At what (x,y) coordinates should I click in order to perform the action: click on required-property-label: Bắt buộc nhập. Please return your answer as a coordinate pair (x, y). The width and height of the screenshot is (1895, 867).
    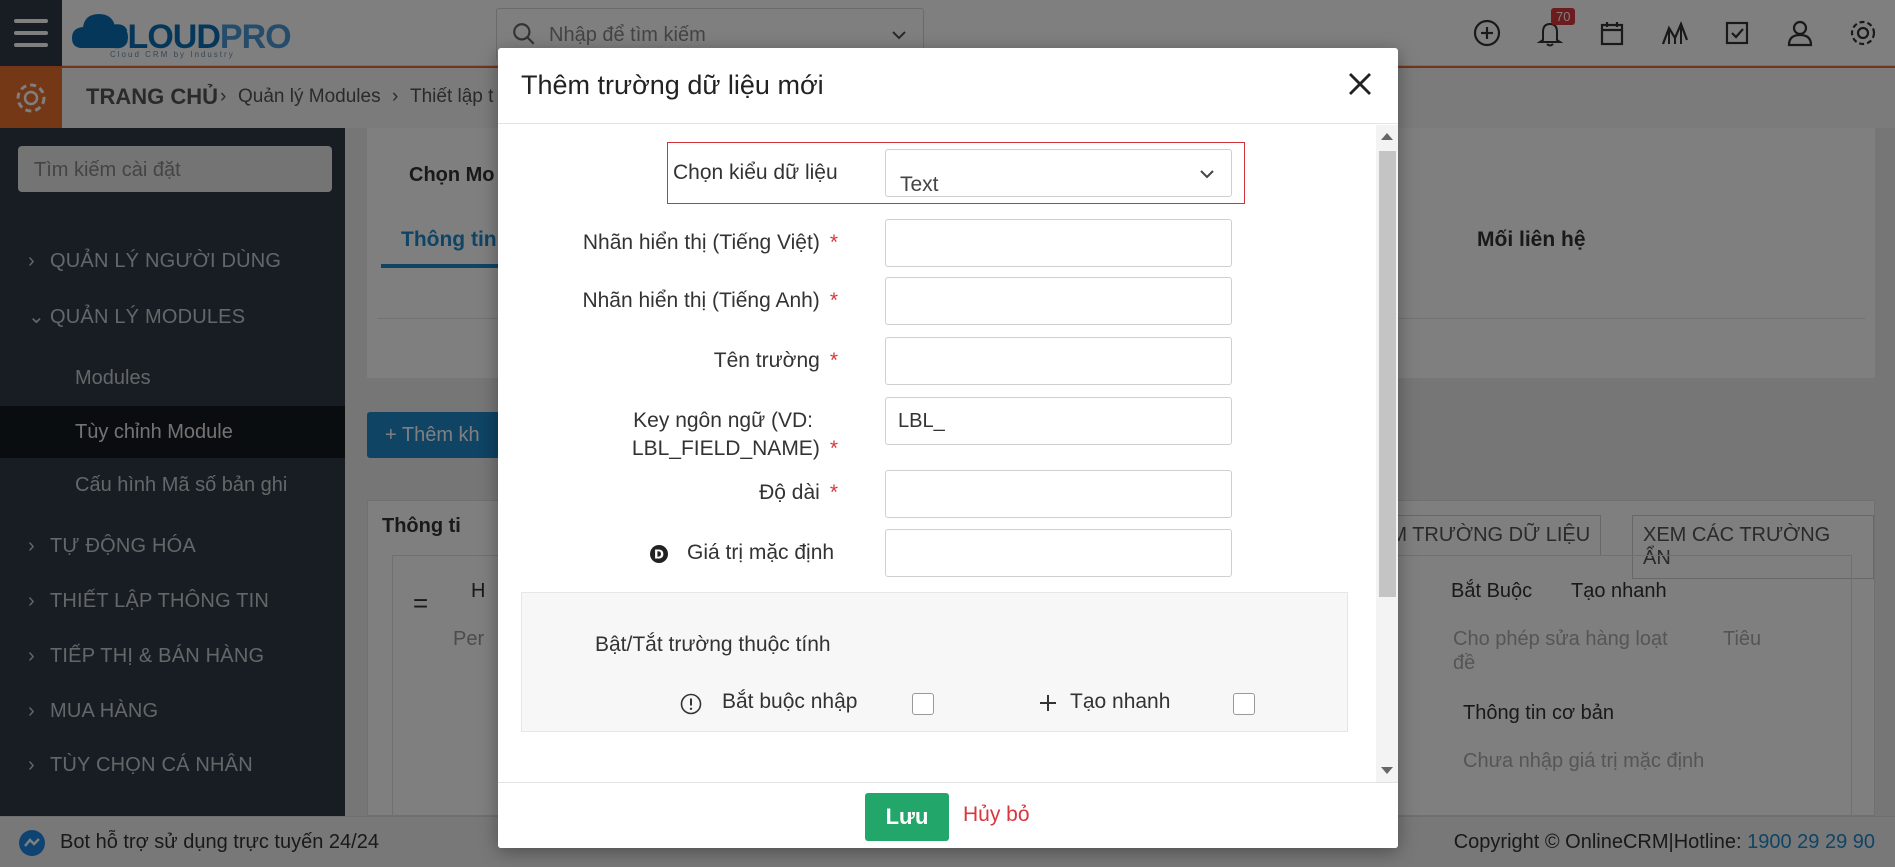
    Looking at the image, I should click on (790, 701).